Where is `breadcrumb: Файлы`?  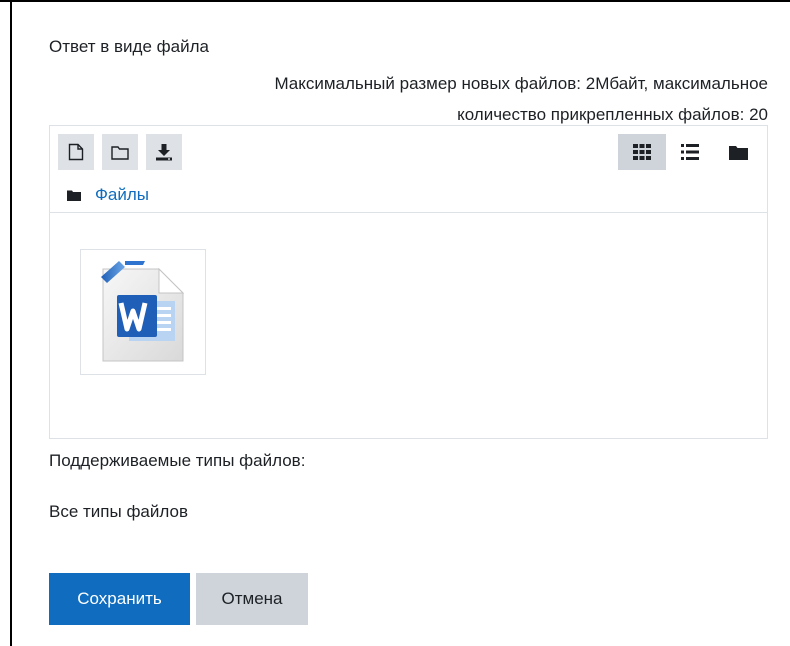 breadcrumb: Файлы is located at coordinates (108, 195).